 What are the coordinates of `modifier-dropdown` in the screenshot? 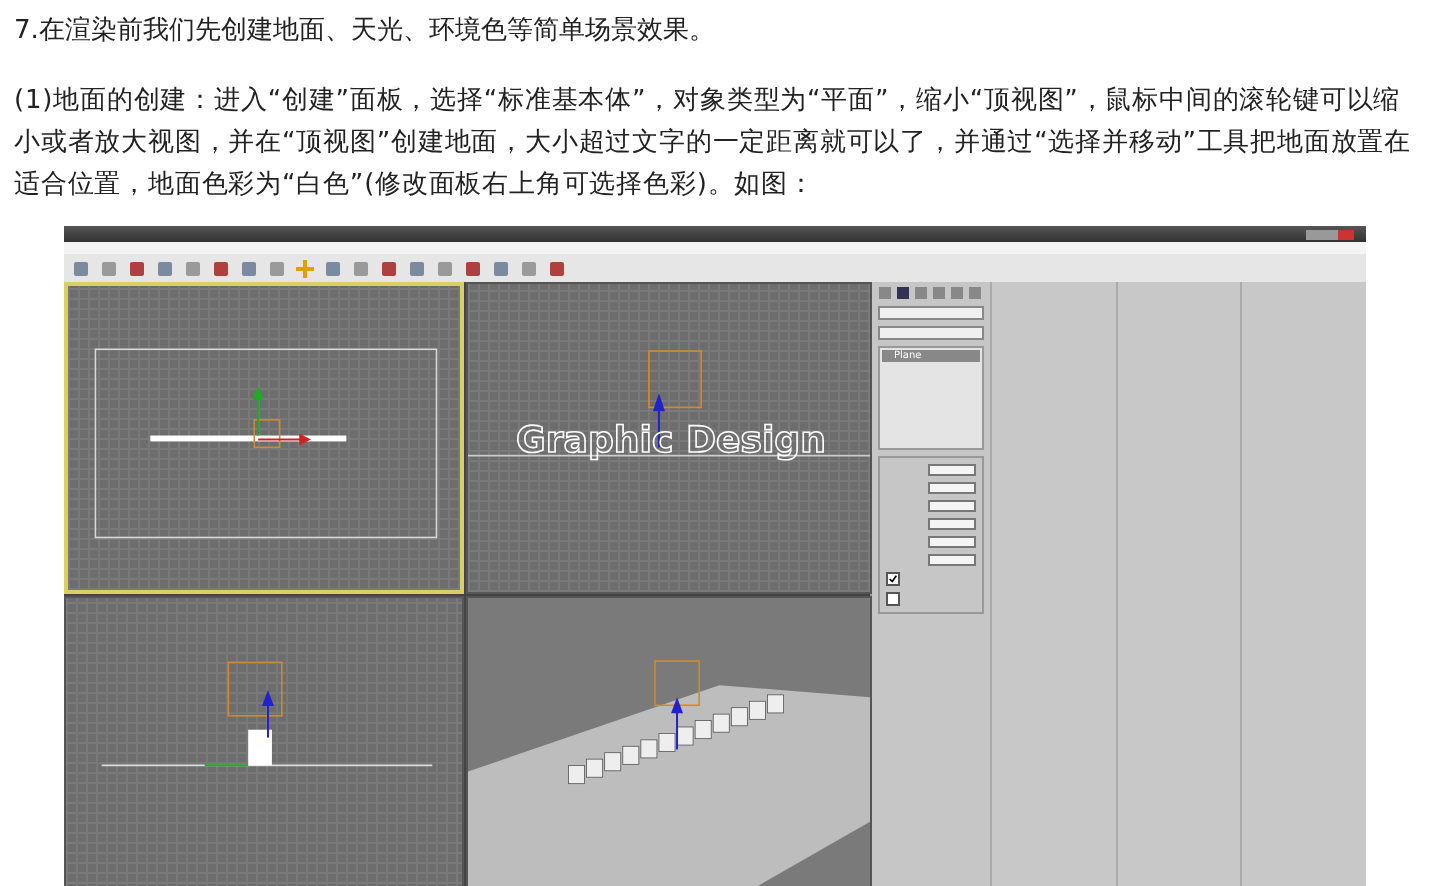 It's located at (931, 333).